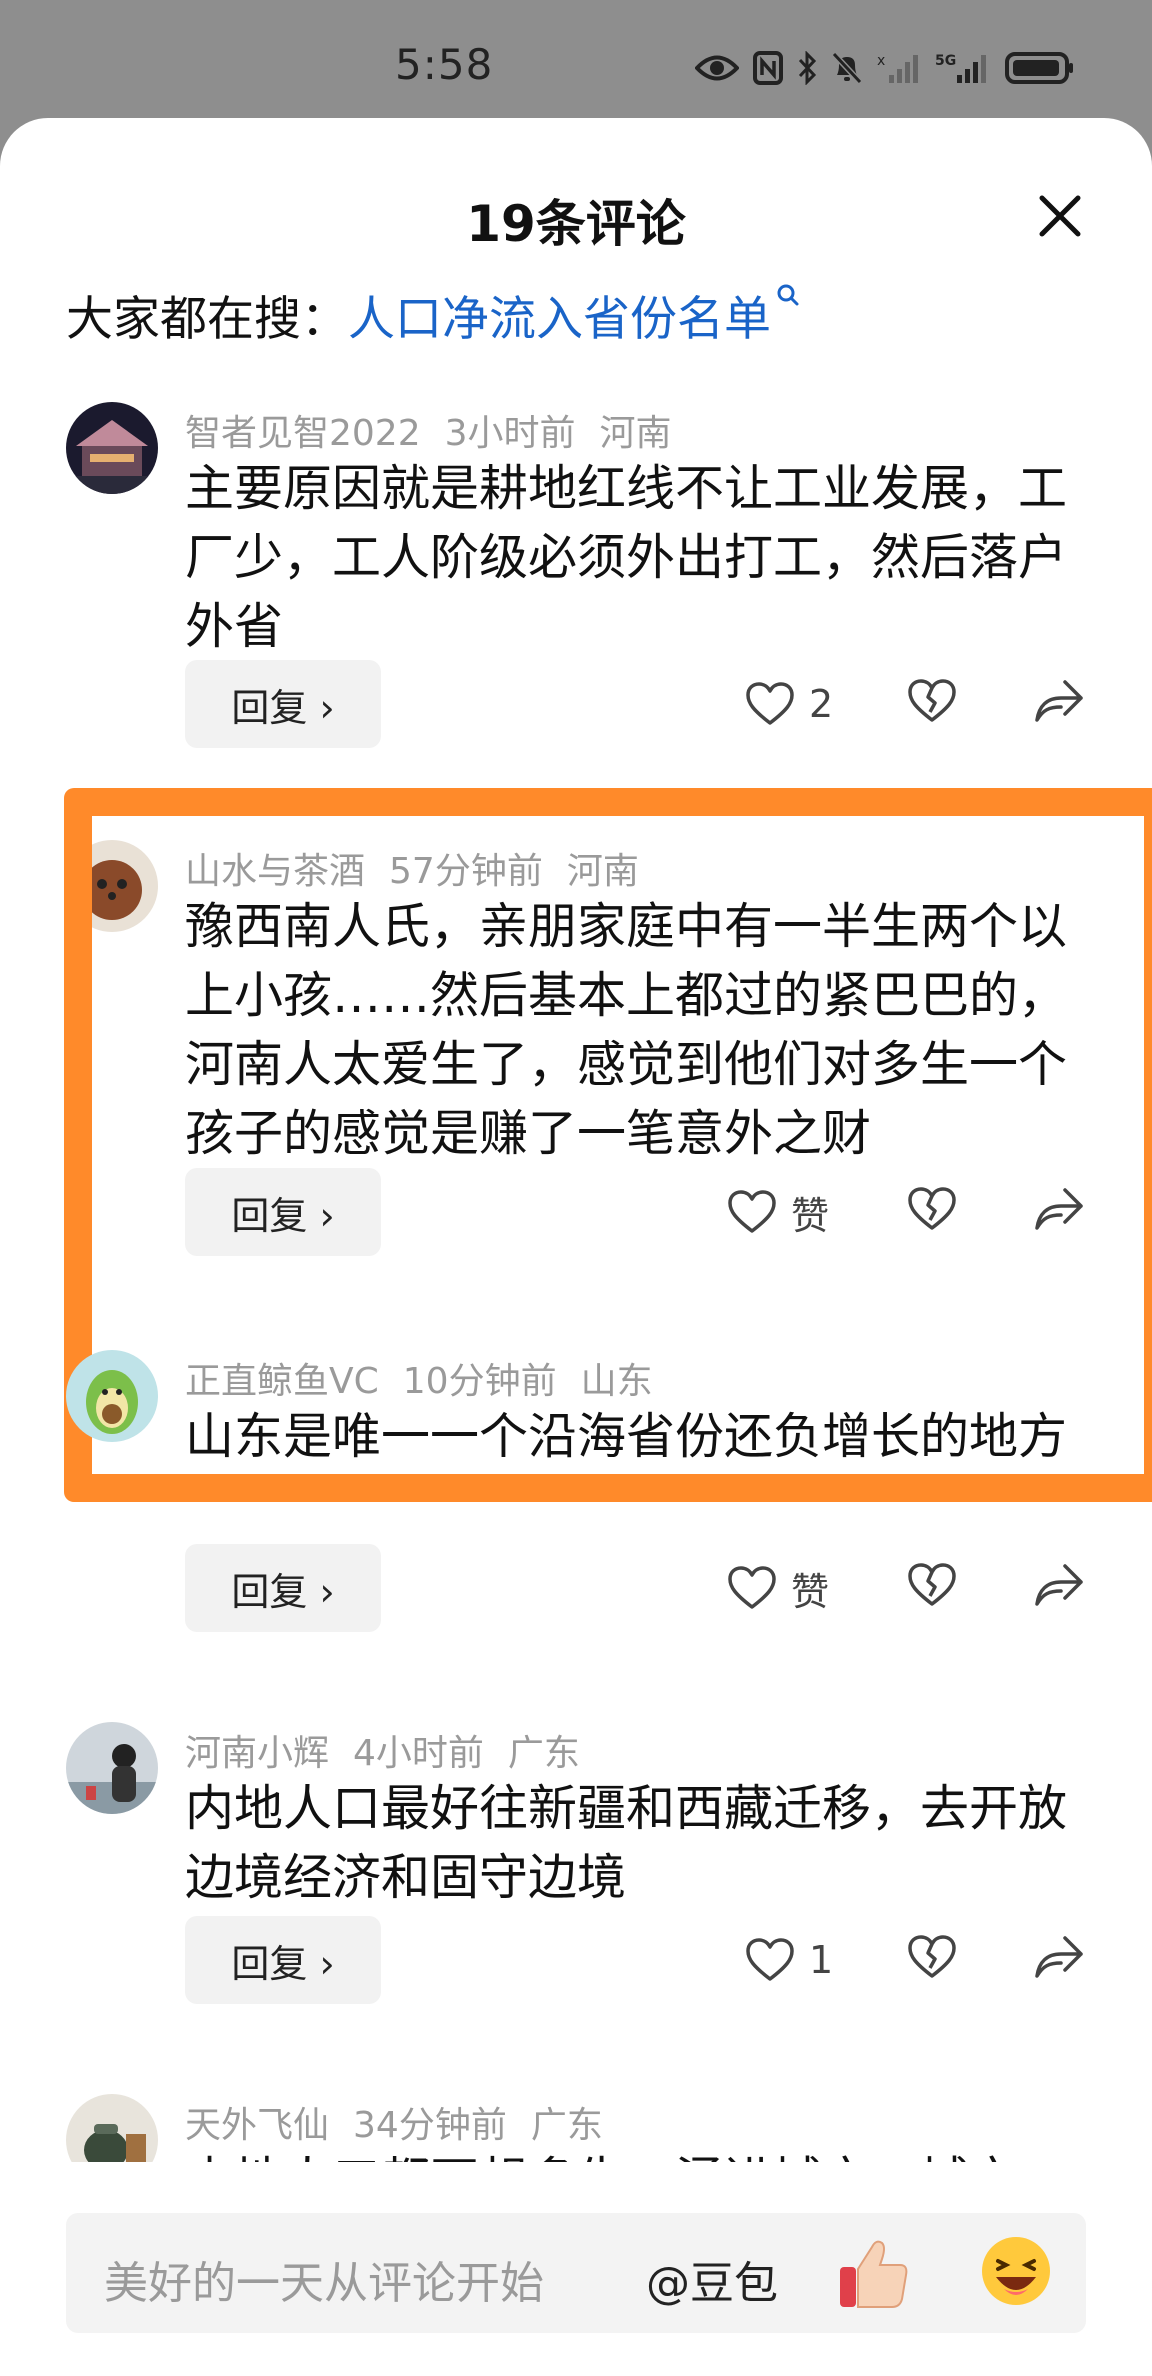 This screenshot has width=1152, height=2376. I want to click on sheet-title: 19条评论, so click(576, 224).